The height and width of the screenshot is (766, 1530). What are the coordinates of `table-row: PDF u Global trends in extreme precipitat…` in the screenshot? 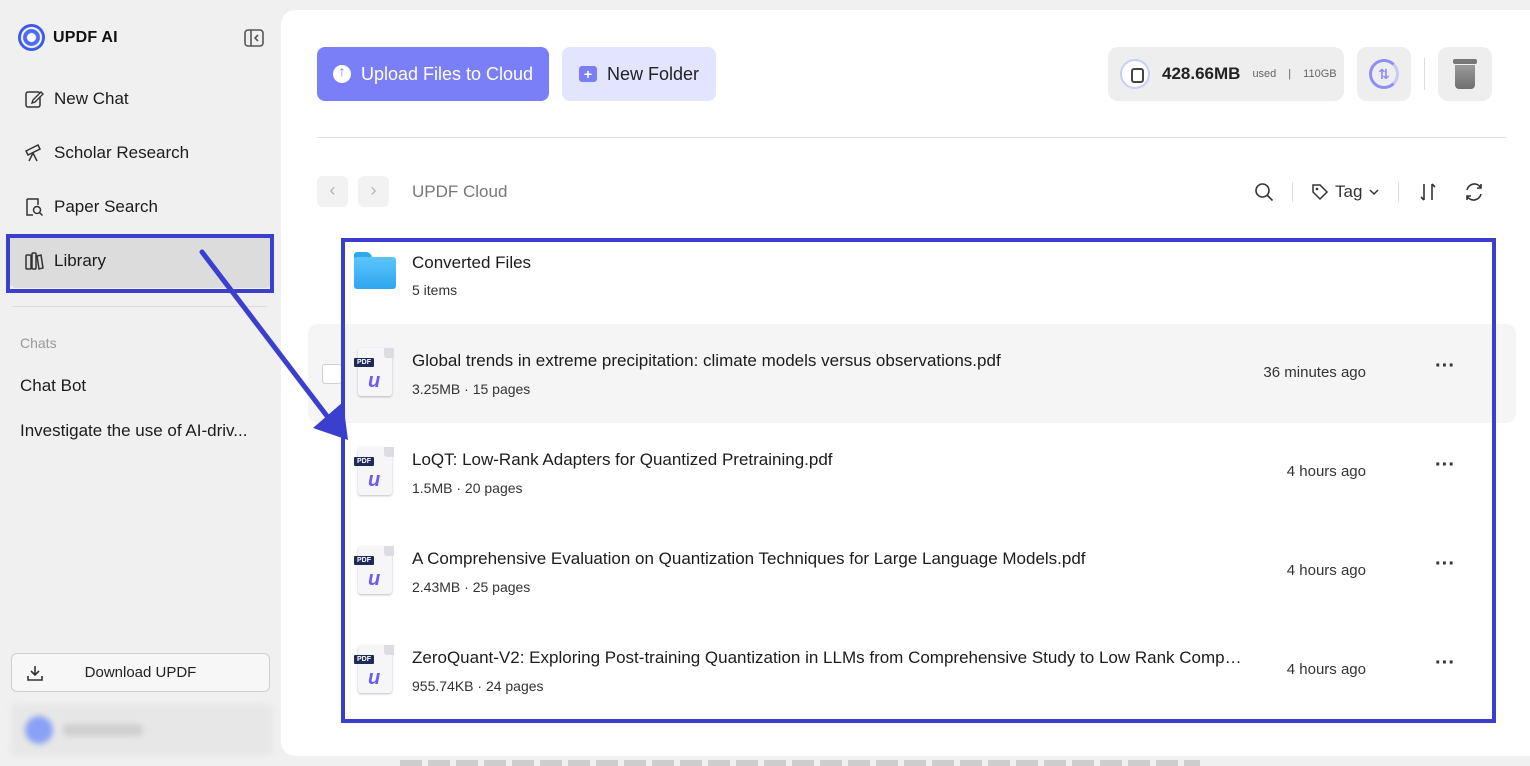 It's located at (912, 373).